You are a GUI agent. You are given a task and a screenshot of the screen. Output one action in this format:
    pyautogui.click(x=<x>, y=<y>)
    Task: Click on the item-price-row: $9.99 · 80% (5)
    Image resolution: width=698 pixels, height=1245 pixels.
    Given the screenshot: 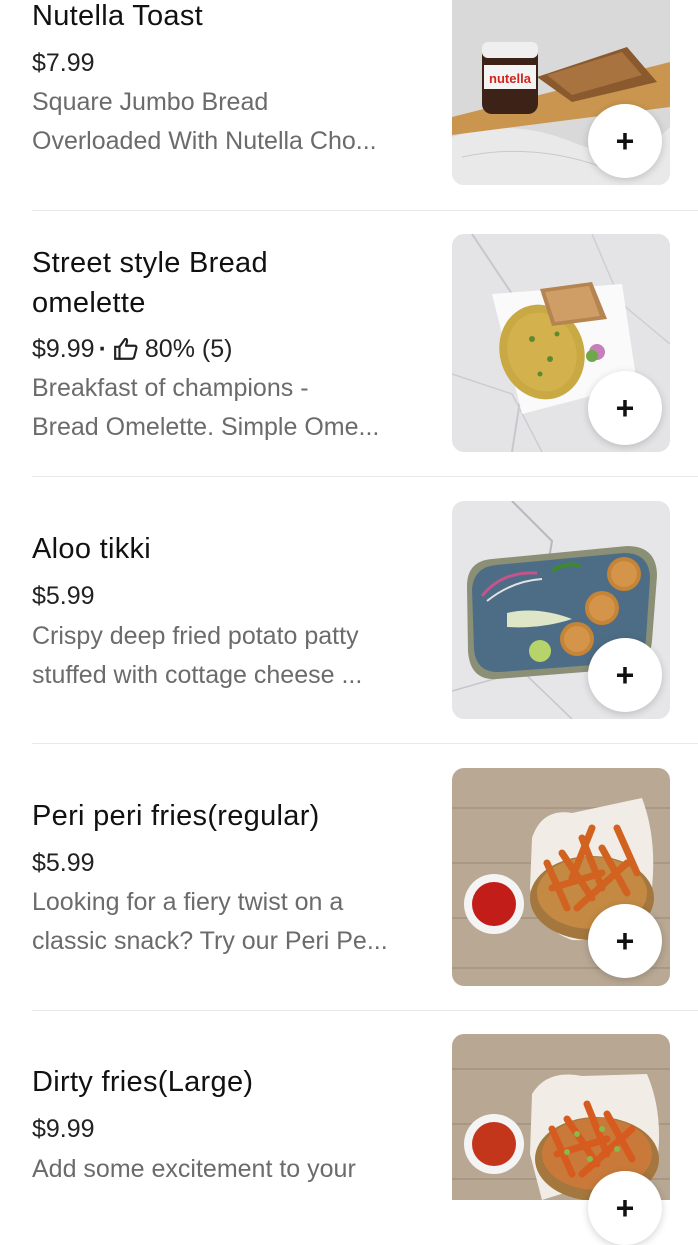 What is the action you would take?
    pyautogui.click(x=132, y=349)
    